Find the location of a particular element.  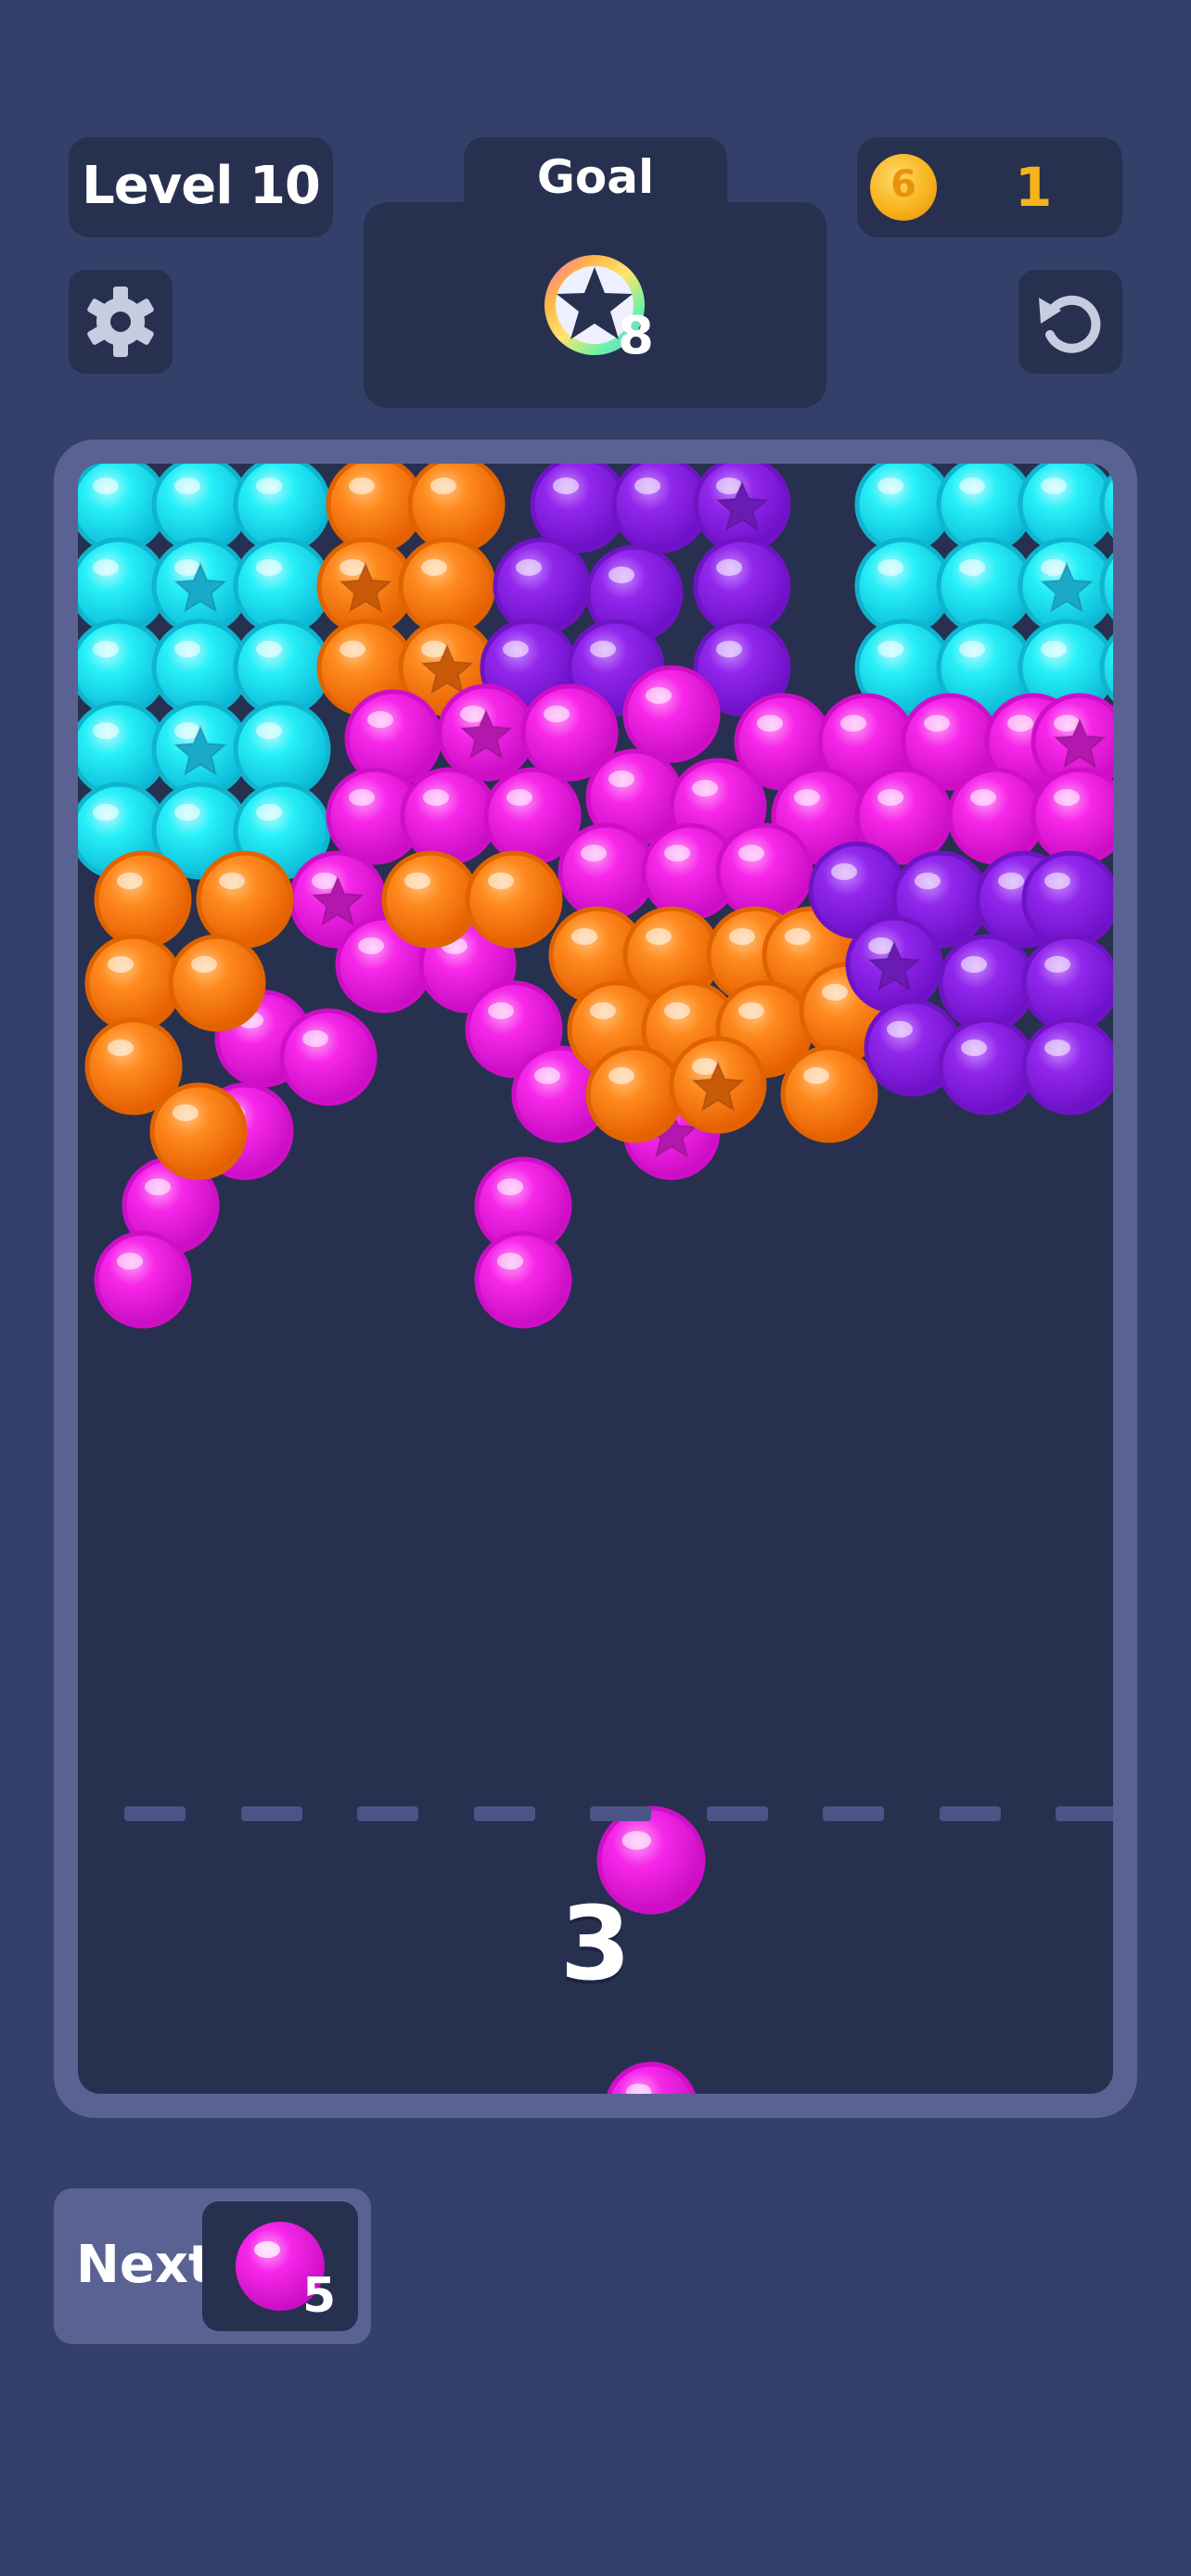

next-label: Next is located at coordinates (145, 2265).